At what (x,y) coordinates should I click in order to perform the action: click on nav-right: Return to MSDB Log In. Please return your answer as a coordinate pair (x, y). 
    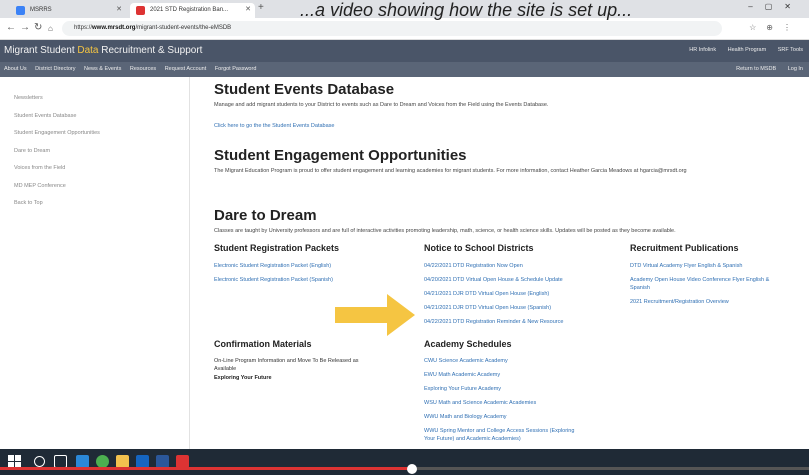
    Looking at the image, I should click on (764, 69).